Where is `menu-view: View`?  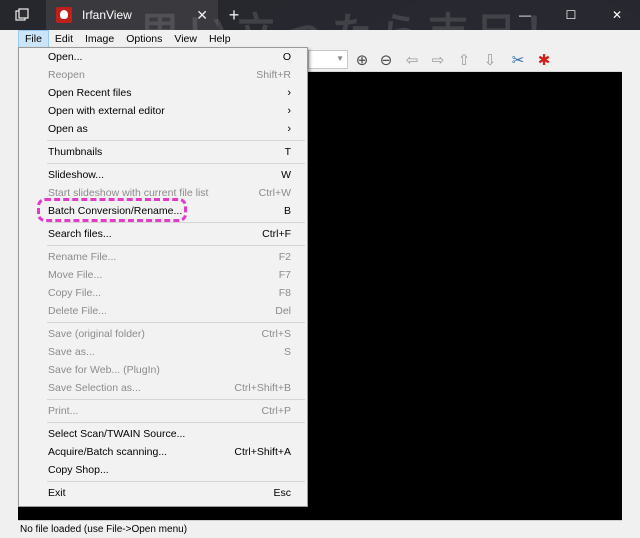
menu-view: View is located at coordinates (185, 39).